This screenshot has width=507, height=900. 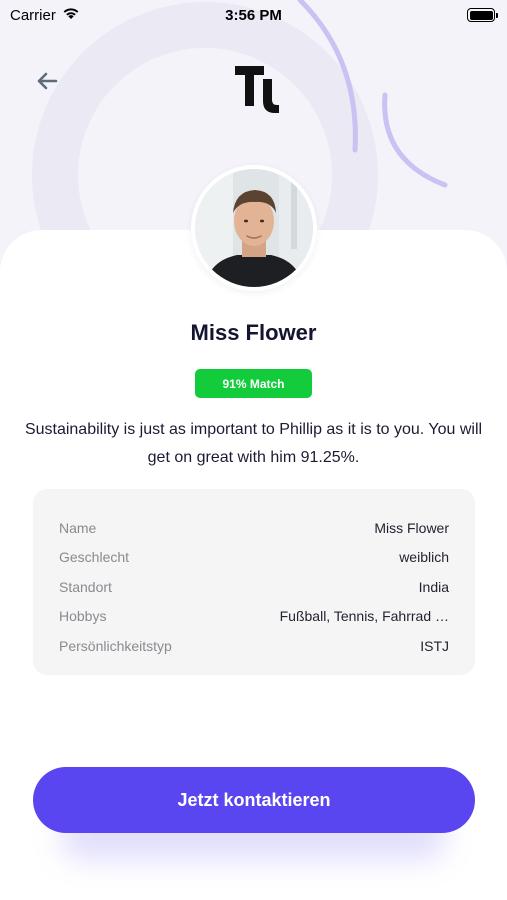 What do you see at coordinates (78, 527) in the screenshot?
I see `info-label: Name` at bounding box center [78, 527].